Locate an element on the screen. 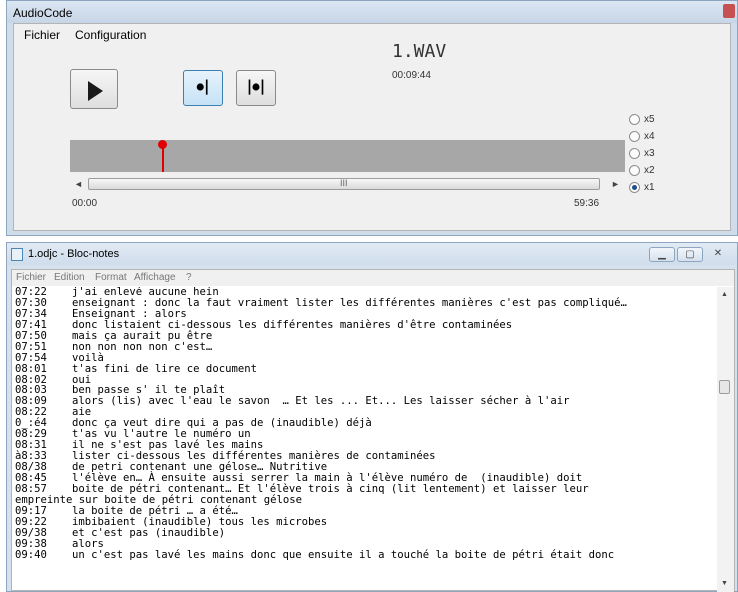 This screenshot has width=738, height=592. timeline-scrollbar: ◄ III ► is located at coordinates (347, 184).